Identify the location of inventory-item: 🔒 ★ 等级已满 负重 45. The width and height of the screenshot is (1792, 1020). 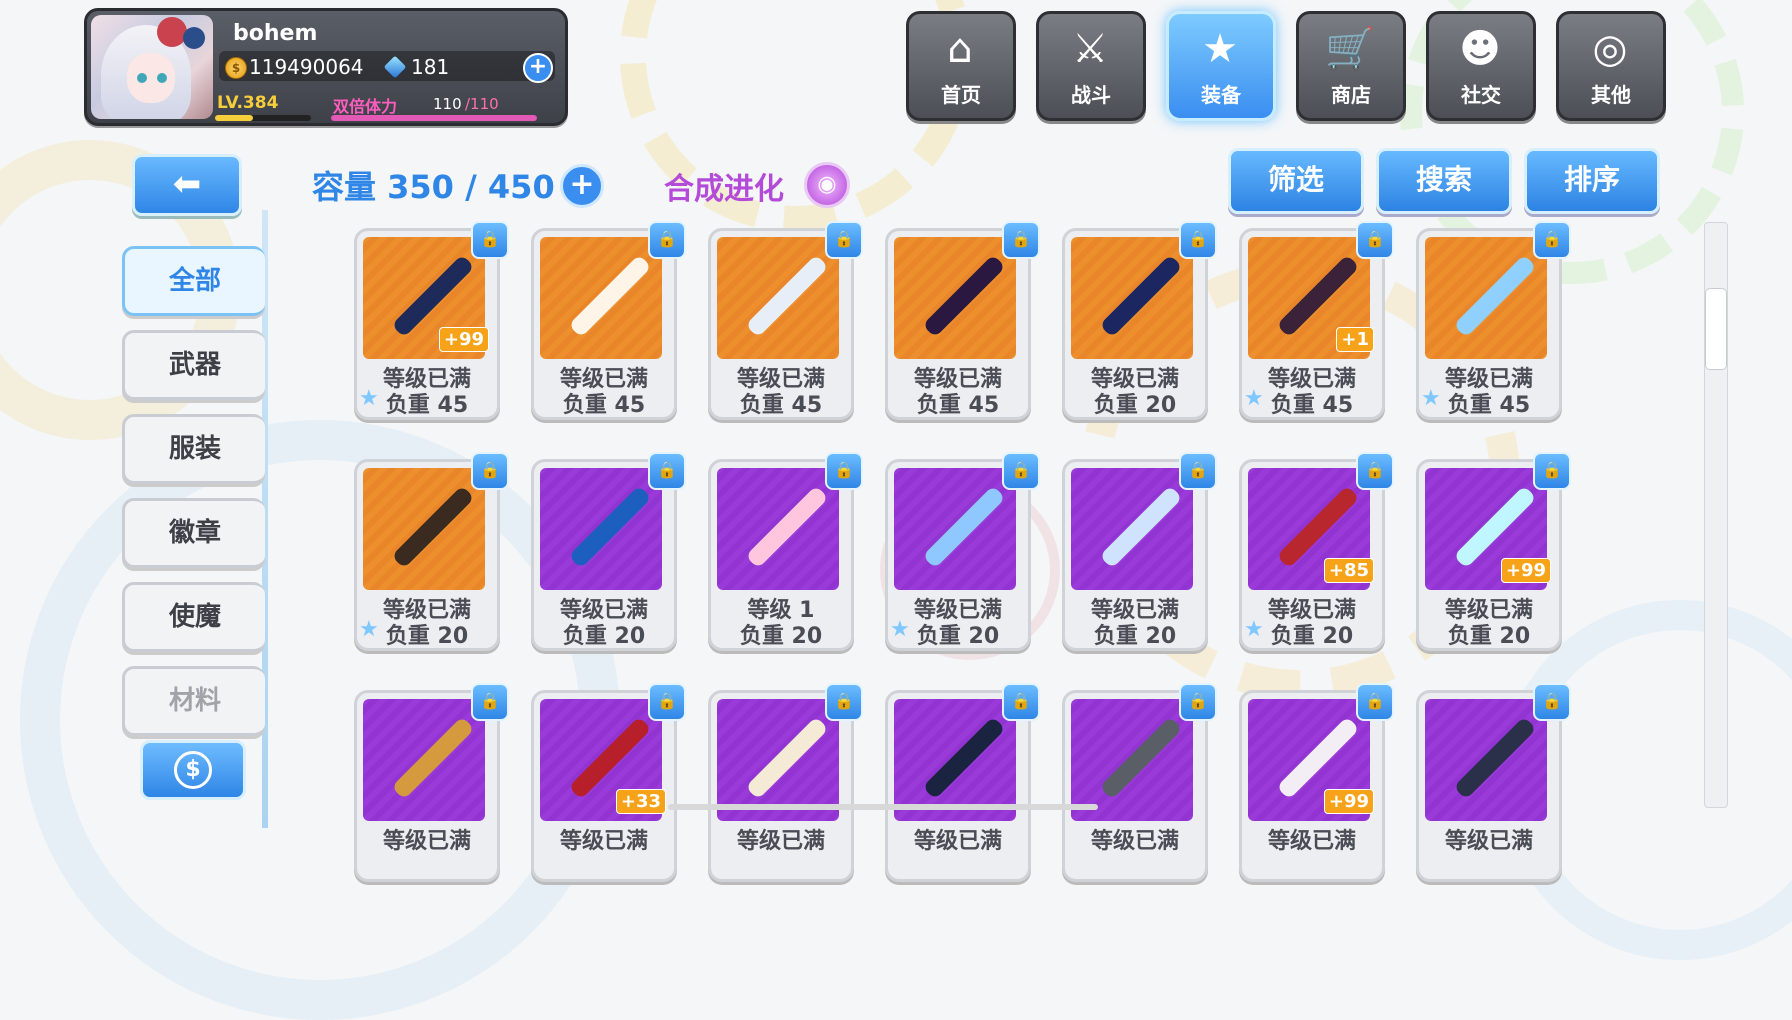
(1493, 320).